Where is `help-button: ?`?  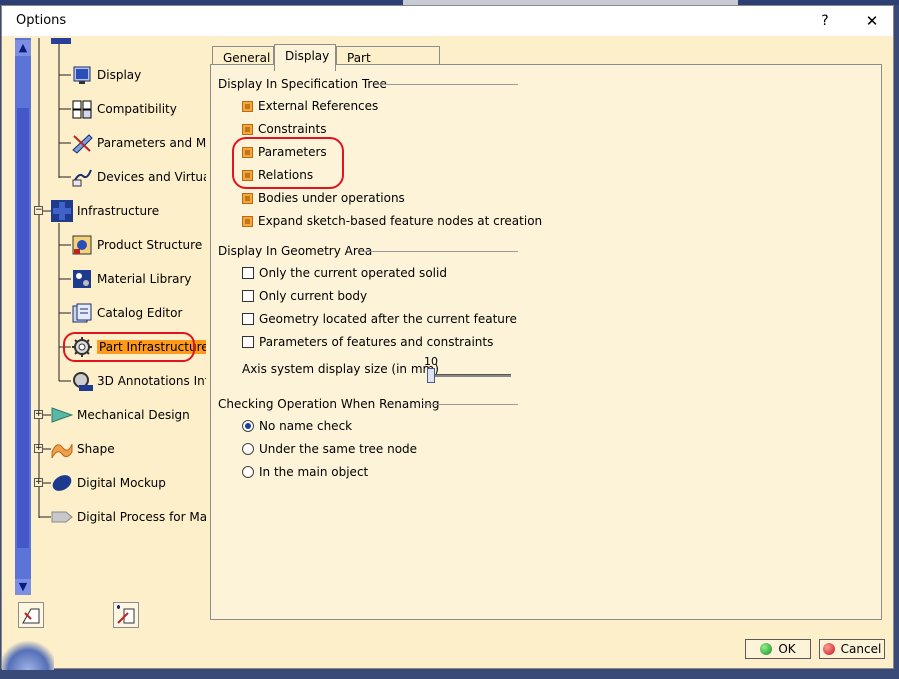
help-button: ? is located at coordinates (825, 21).